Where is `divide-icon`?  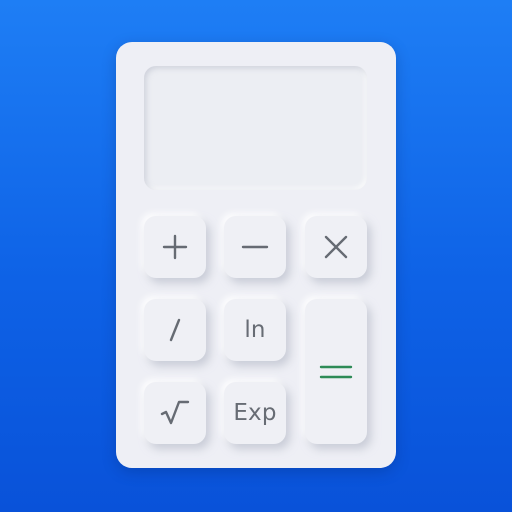 divide-icon is located at coordinates (175, 330).